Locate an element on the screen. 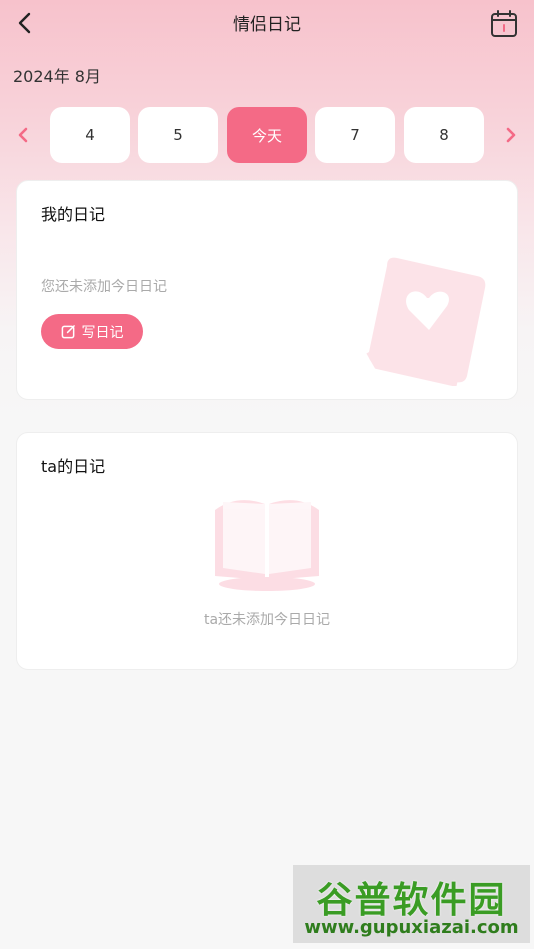 This screenshot has width=534, height=949. calendar-button is located at coordinates (504, 24).